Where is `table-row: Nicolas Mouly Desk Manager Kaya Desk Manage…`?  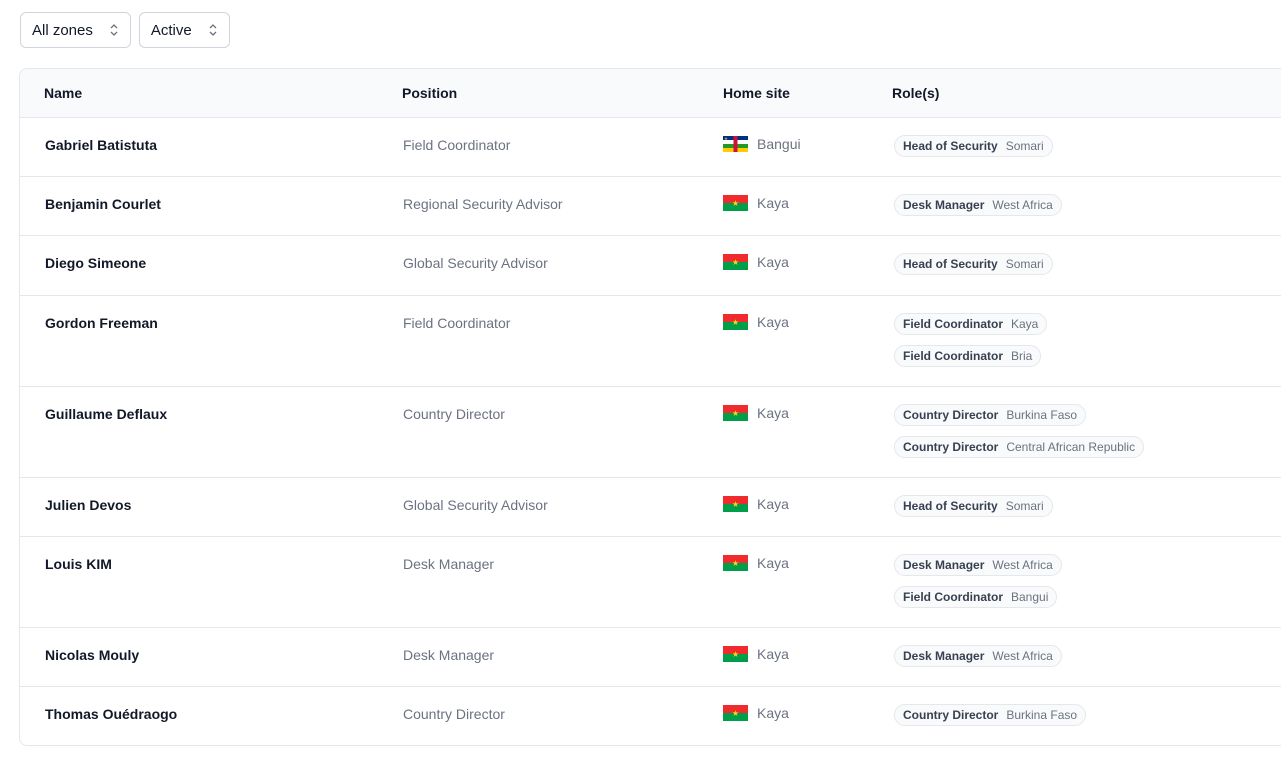
table-row: Nicolas Mouly Desk Manager Kaya Desk Manage… is located at coordinates (650, 657).